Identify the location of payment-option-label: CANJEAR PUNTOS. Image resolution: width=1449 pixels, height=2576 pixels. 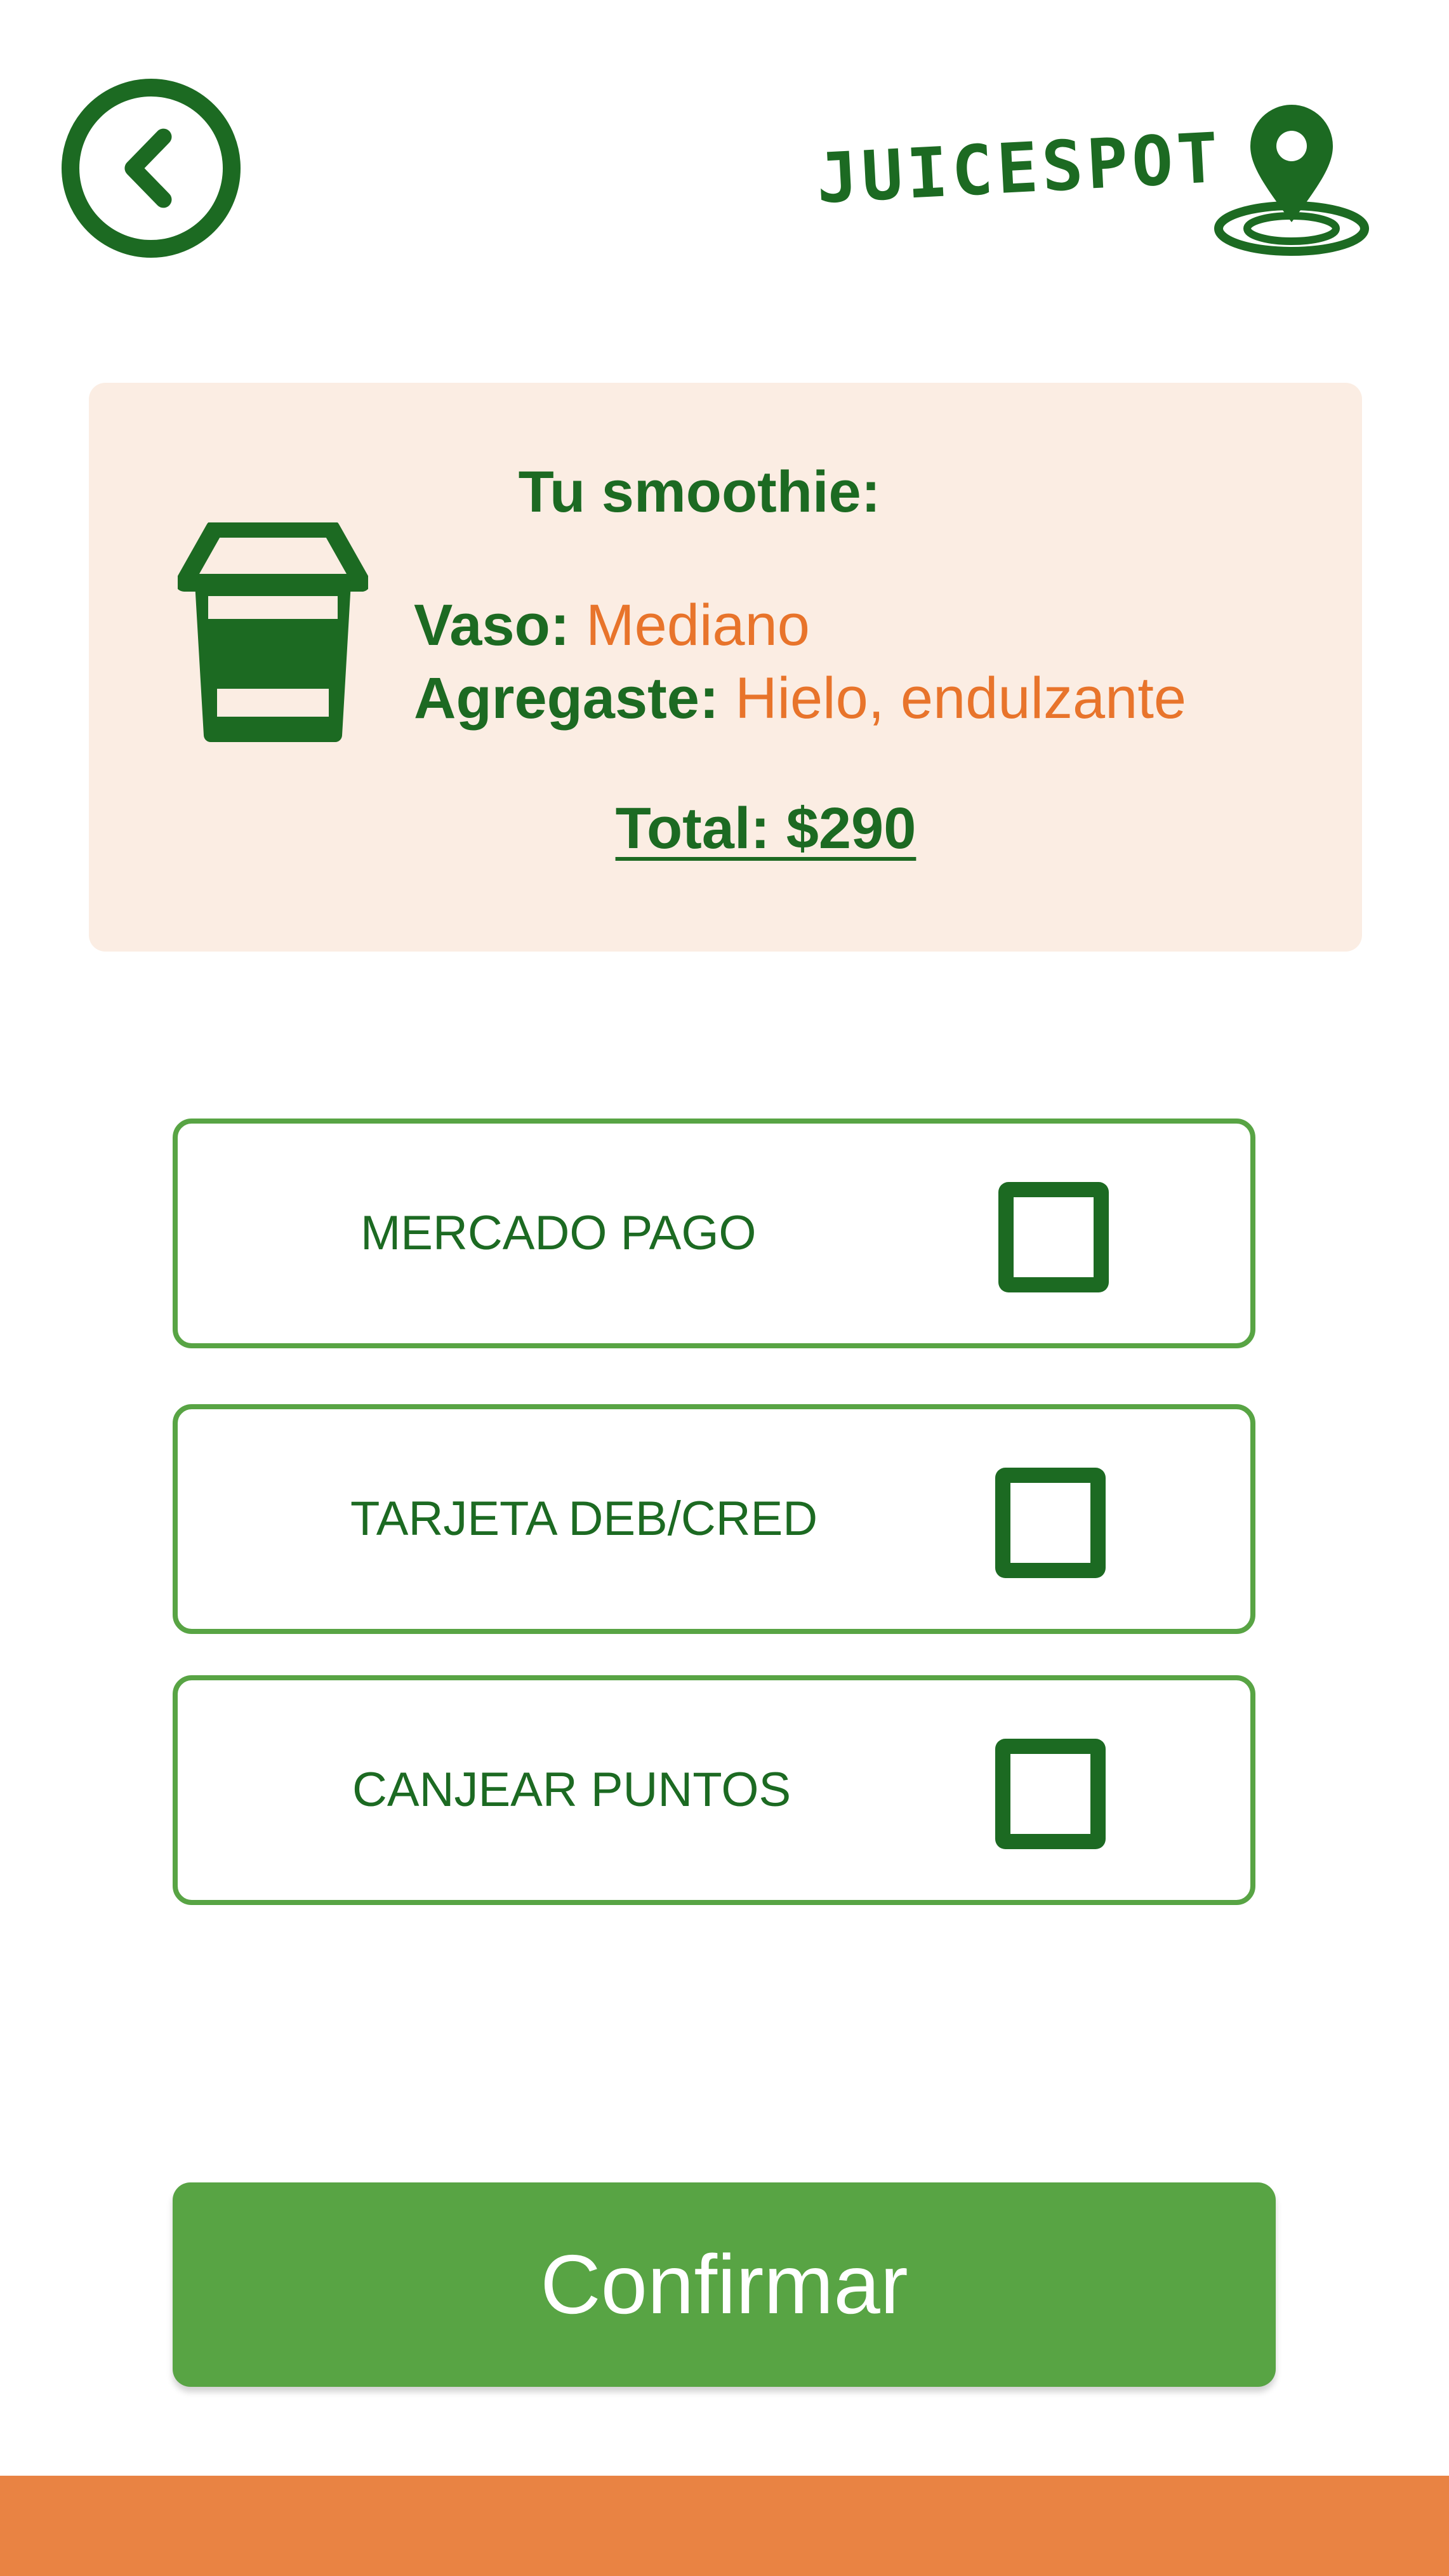
(571, 1790).